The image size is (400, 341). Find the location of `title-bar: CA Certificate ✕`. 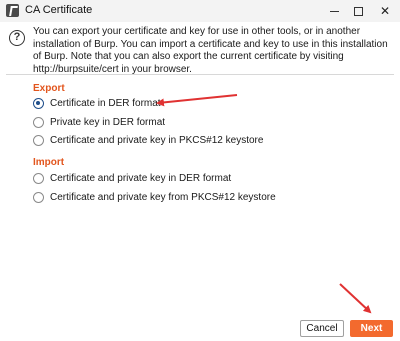

title-bar: CA Certificate ✕ is located at coordinates (200, 11).